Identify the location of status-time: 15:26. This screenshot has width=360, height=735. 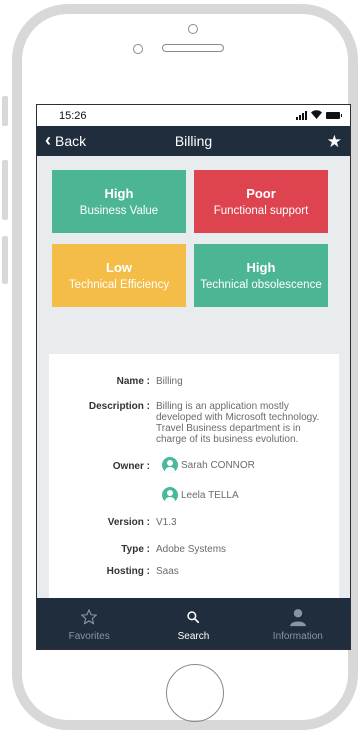
(73, 115).